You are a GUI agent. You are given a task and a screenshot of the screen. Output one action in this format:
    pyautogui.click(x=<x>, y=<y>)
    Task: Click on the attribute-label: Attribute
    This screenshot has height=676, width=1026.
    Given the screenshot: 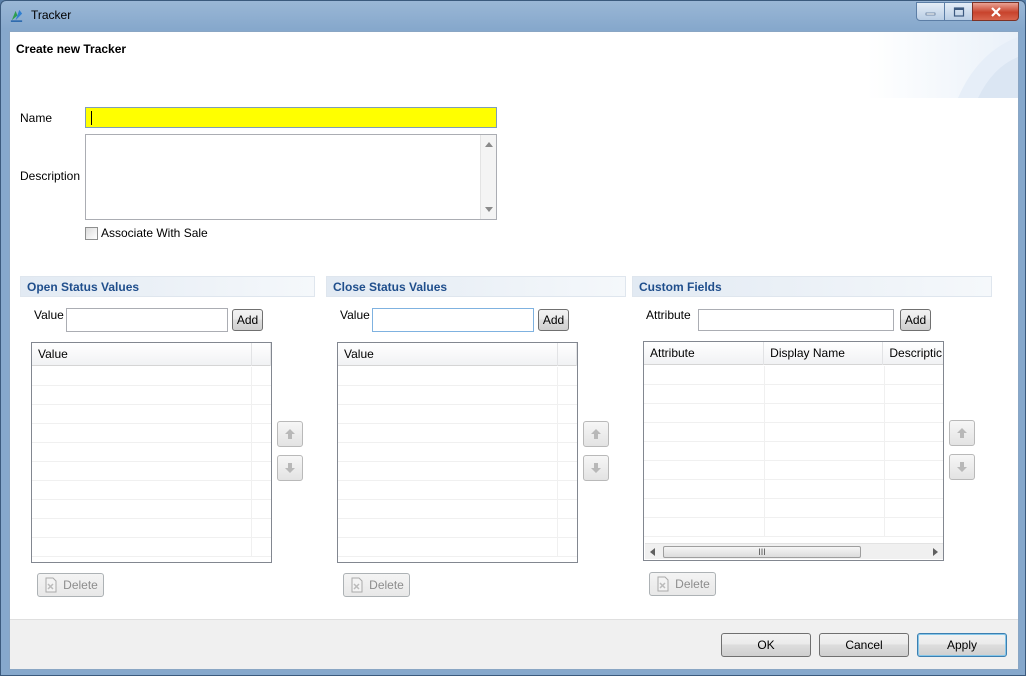 What is the action you would take?
    pyautogui.click(x=668, y=315)
    